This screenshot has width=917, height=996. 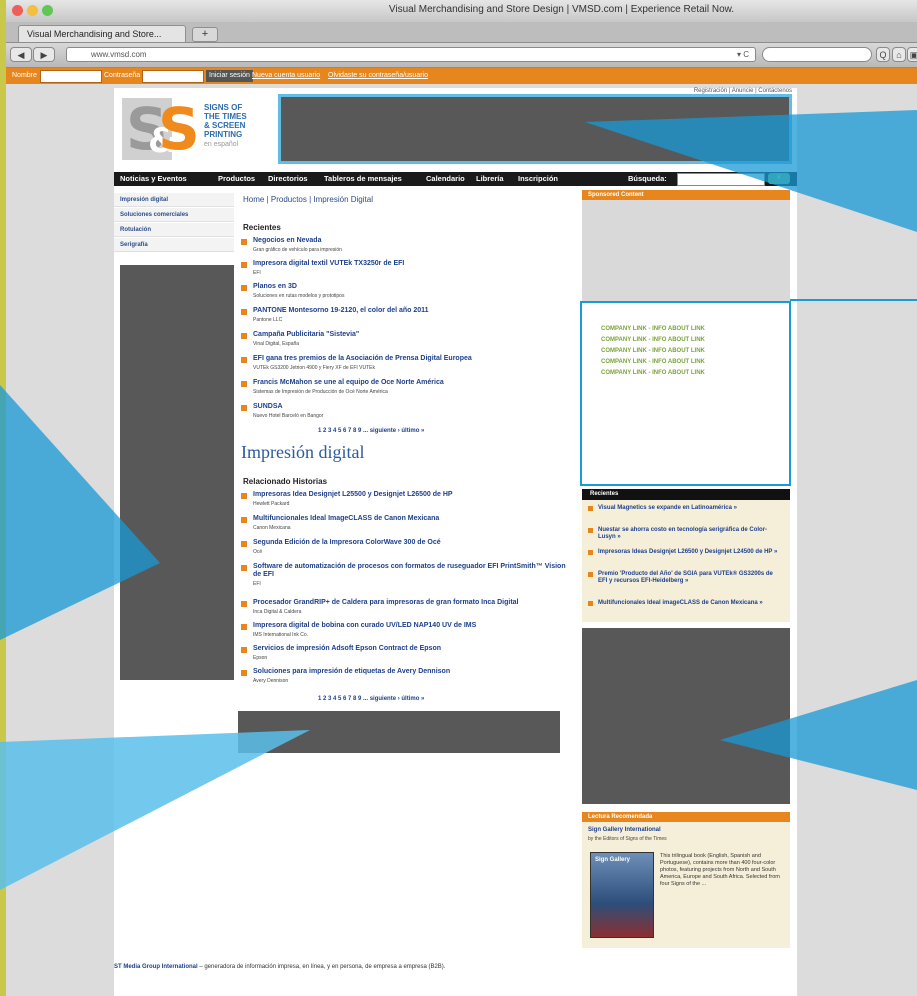 What do you see at coordinates (262, 227) in the screenshot?
I see `recientes-heading: Recientes` at bounding box center [262, 227].